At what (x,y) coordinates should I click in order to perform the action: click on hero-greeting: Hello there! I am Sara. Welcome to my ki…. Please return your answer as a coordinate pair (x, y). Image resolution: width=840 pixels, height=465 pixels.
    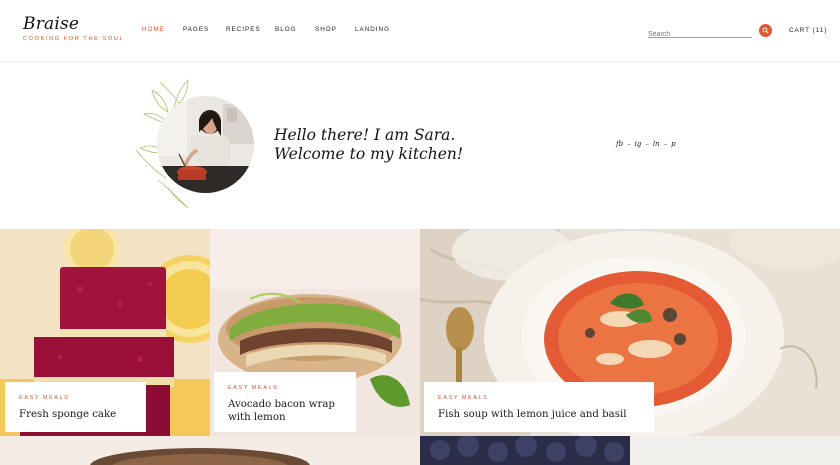
    Looking at the image, I should click on (368, 145).